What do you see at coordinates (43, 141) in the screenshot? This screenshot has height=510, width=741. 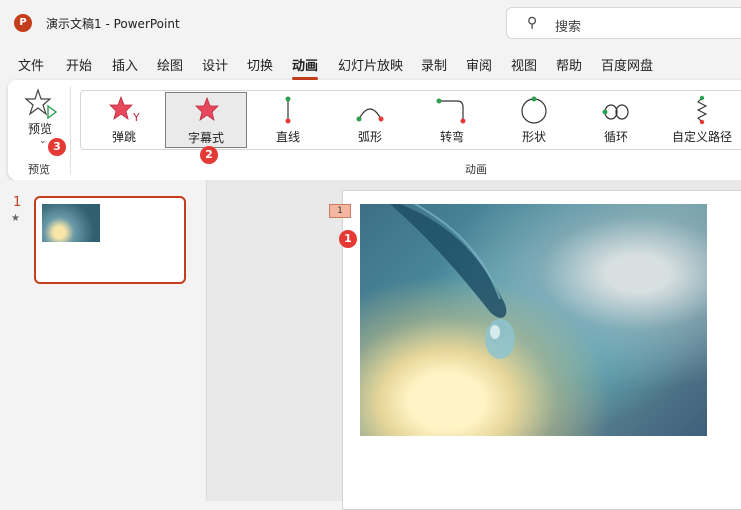 I see `chevron-down-icon: ⌄` at bounding box center [43, 141].